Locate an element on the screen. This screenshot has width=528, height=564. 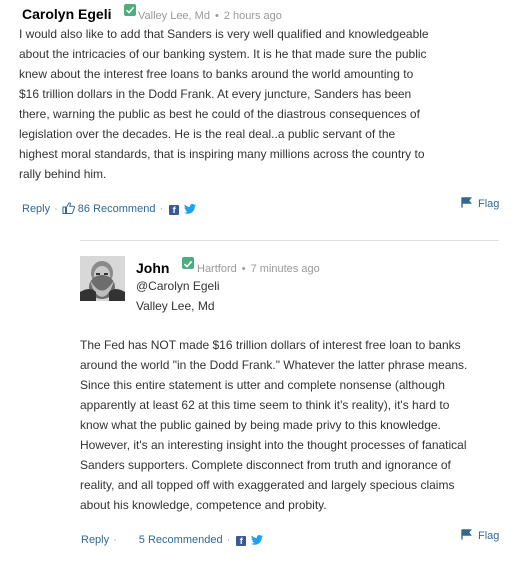
recommend-button: 5 Recommended is located at coordinates (181, 540).